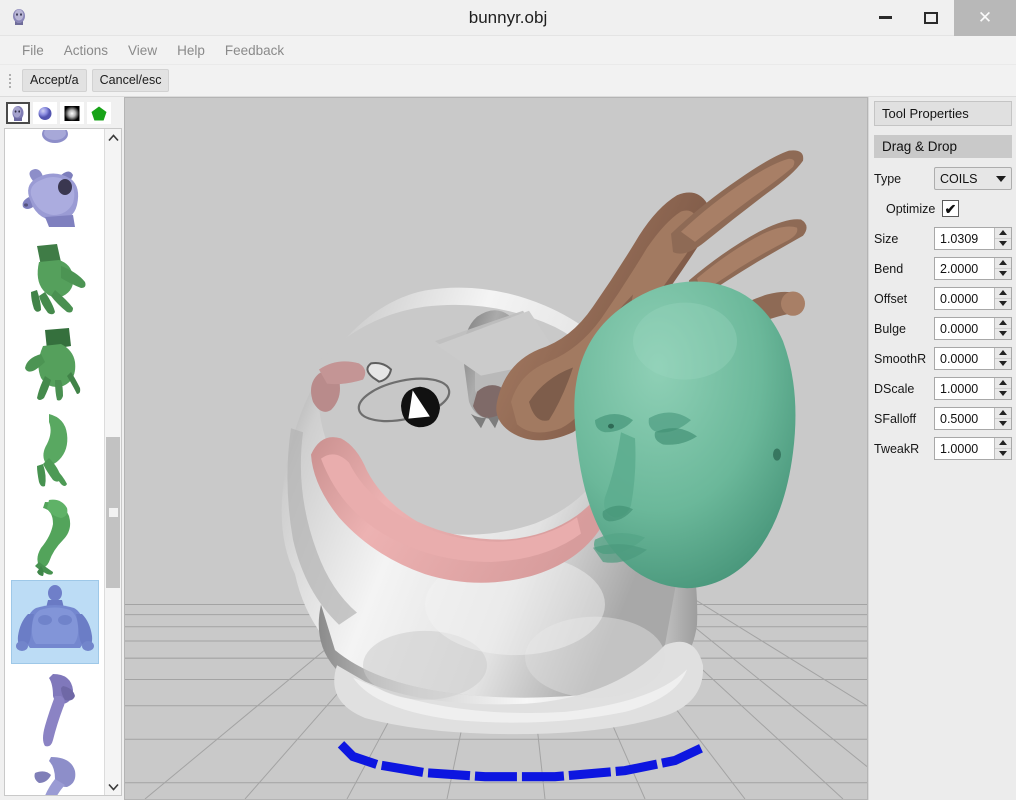 The image size is (1016, 800). I want to click on smoothr-value: 0.0000, so click(959, 358).